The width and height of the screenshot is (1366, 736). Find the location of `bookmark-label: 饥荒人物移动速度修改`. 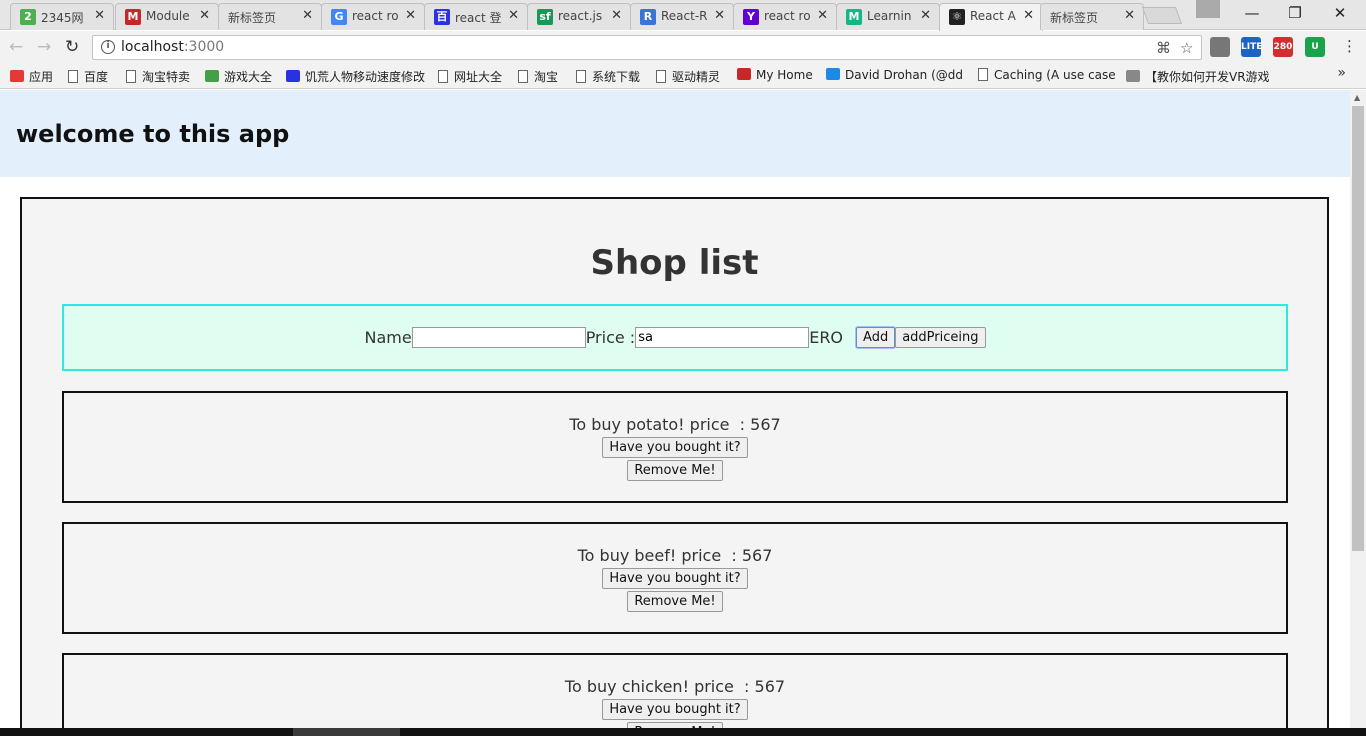

bookmark-label: 饥荒人物移动速度修改 is located at coordinates (365, 77).